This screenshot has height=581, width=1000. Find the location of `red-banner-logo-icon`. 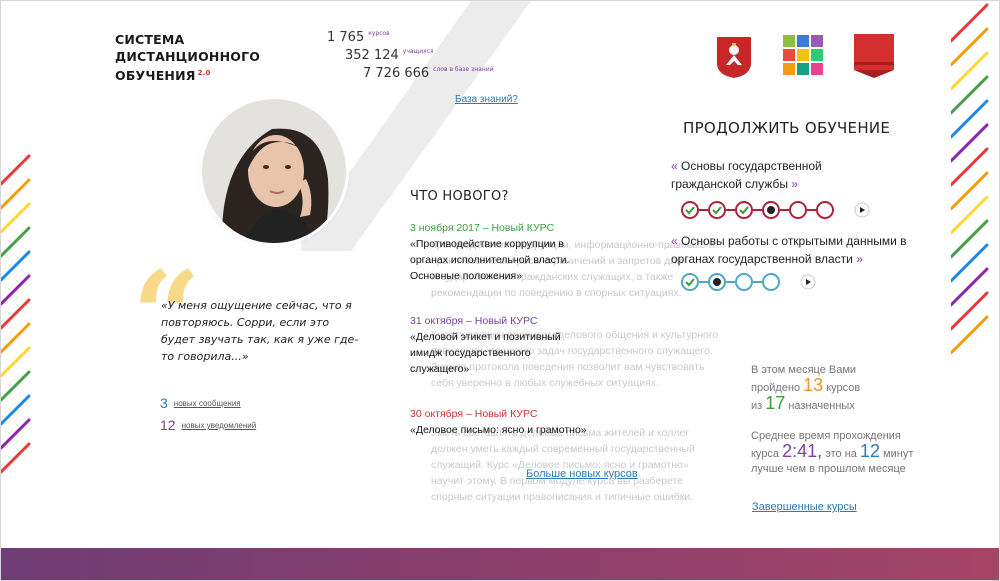

red-banner-logo-icon is located at coordinates (874, 56).